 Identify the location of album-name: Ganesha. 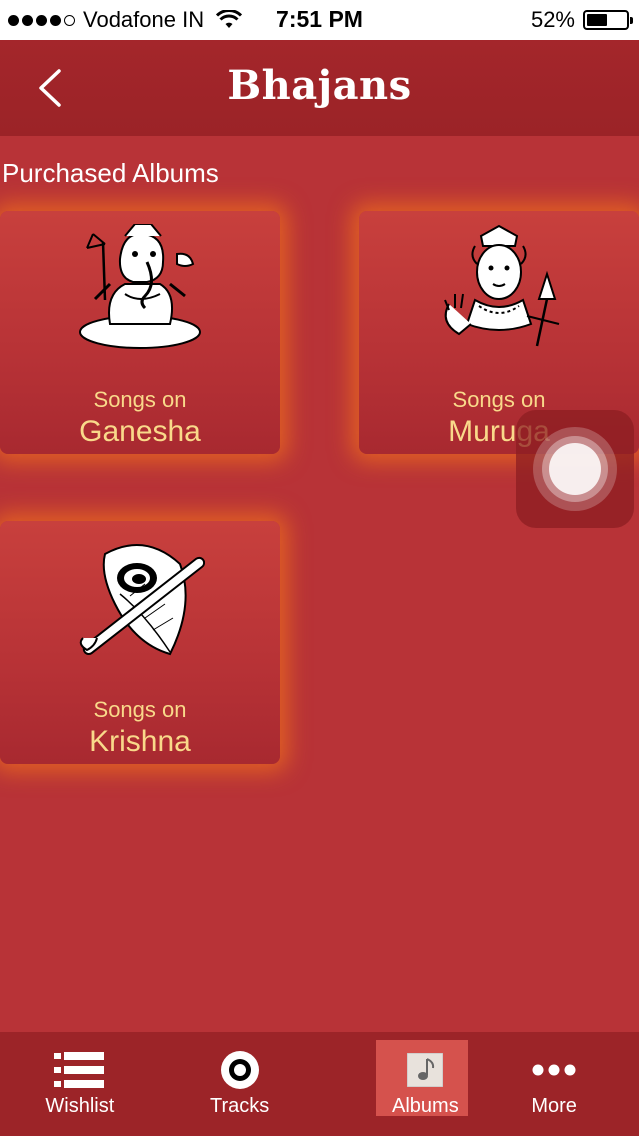
(140, 431).